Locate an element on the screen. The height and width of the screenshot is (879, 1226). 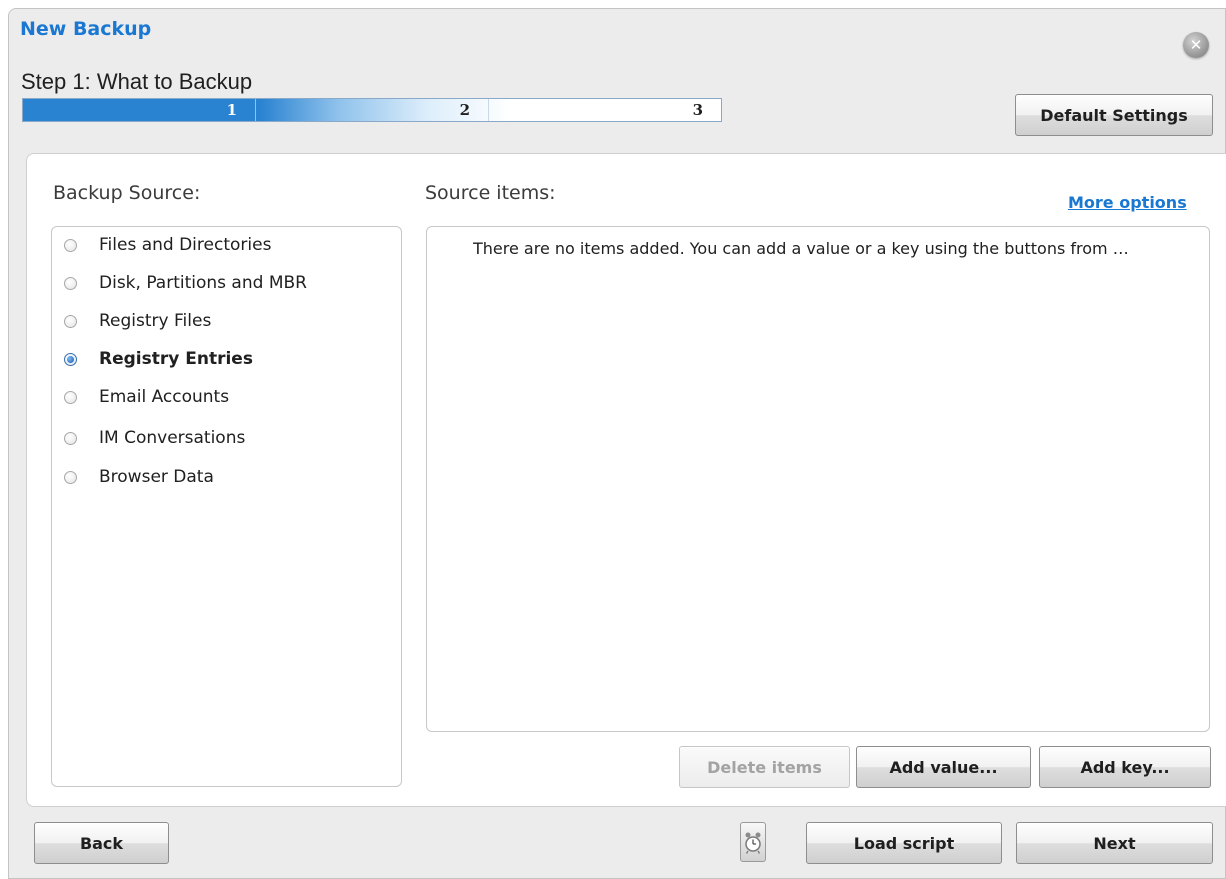
progress-step-2: 2 is located at coordinates (372, 110).